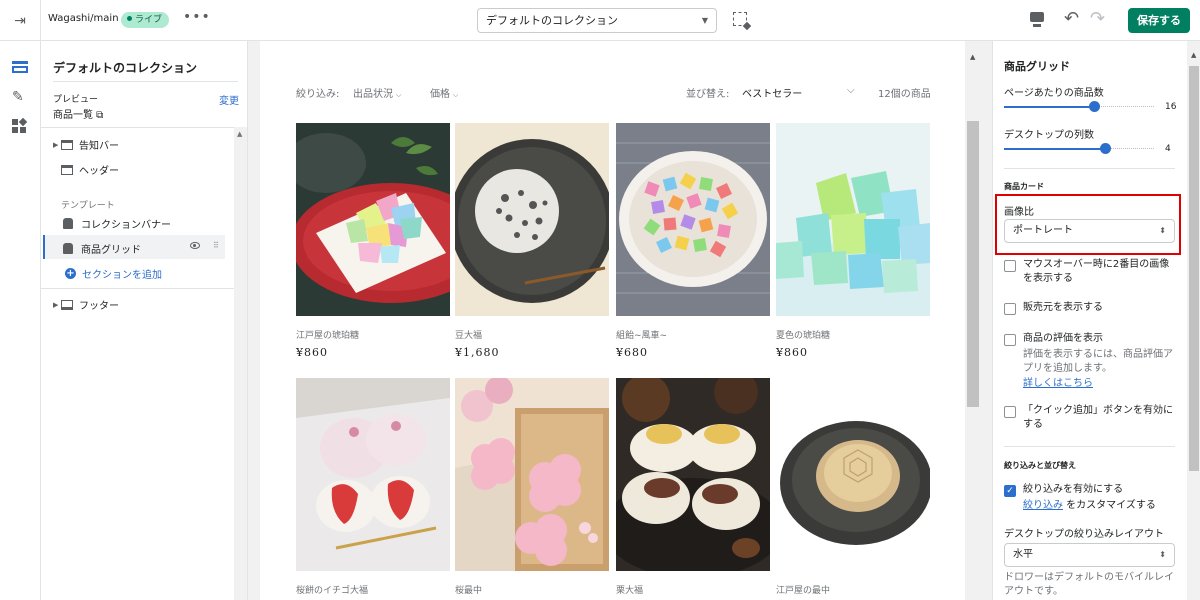 Image resolution: width=1200 pixels, height=600 pixels. Describe the element at coordinates (1010, 340) in the screenshot. I see `rating-checkbox` at that location.